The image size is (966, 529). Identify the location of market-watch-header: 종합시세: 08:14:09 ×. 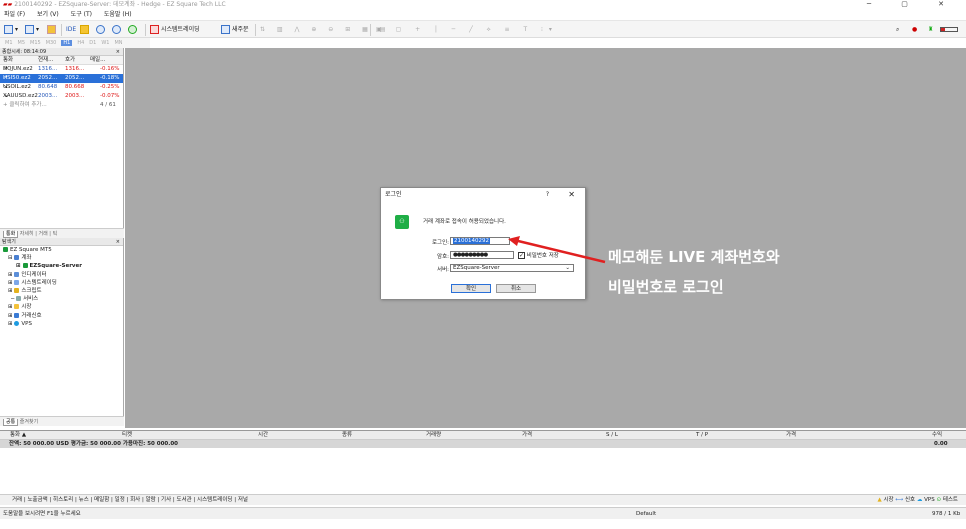
(61, 52).